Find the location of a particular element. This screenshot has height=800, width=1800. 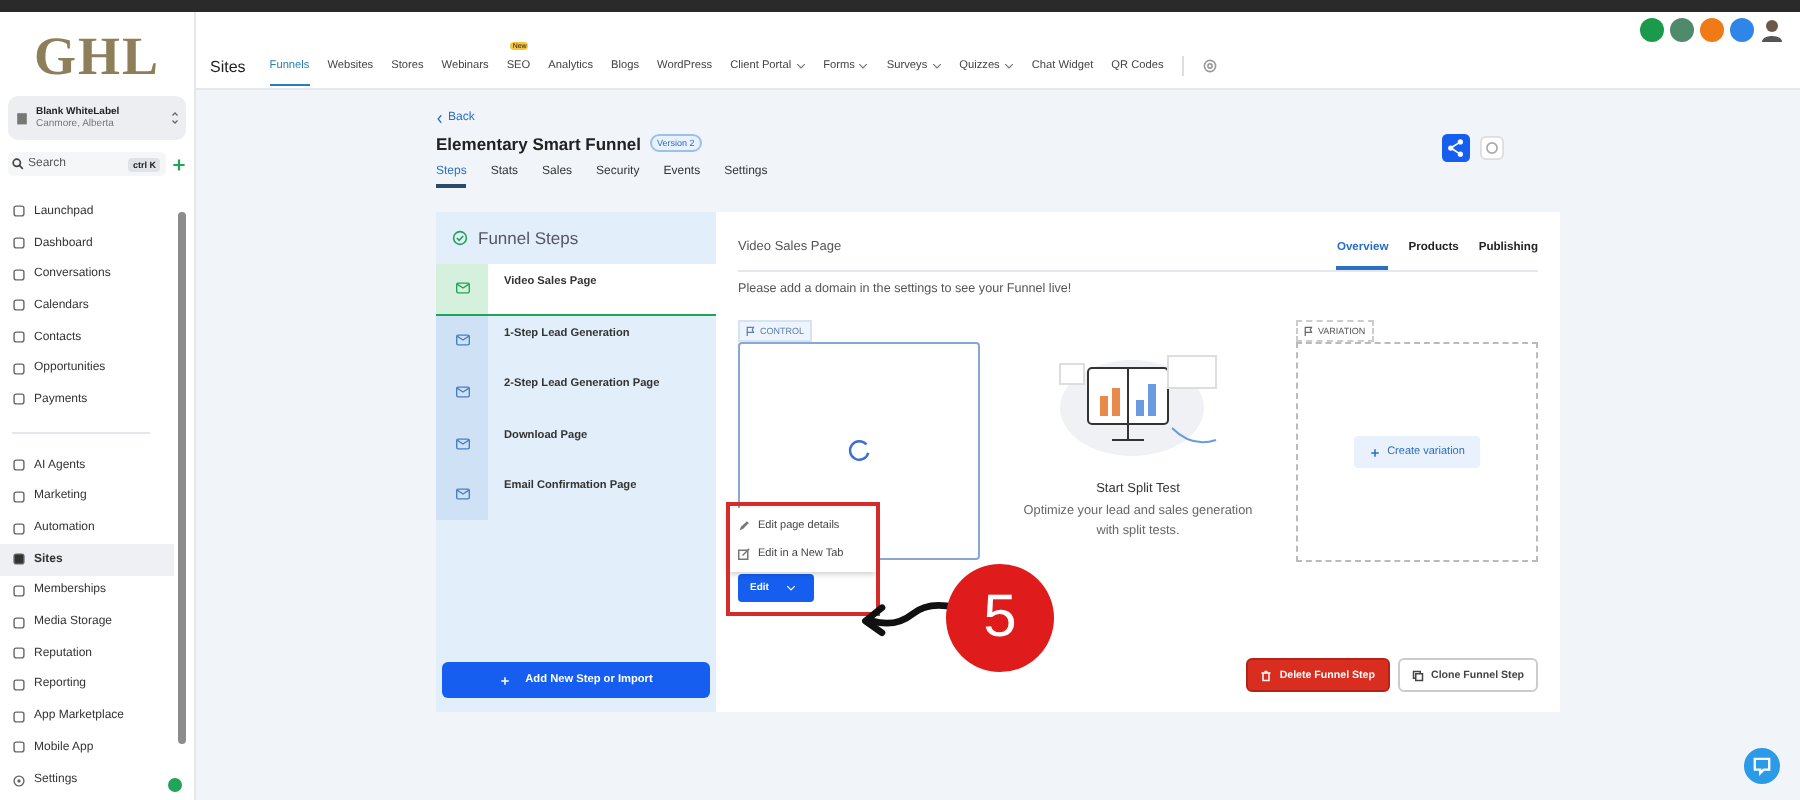

gear-icon is located at coordinates (19, 780).